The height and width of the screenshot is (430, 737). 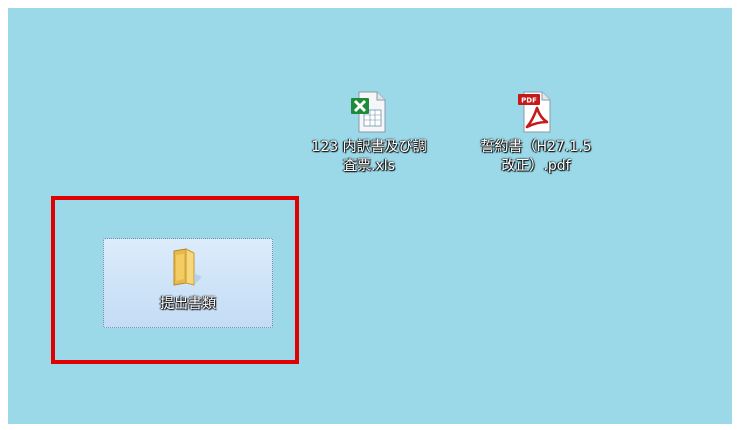 What do you see at coordinates (534, 112) in the screenshot?
I see `pdf-icon: PDF` at bounding box center [534, 112].